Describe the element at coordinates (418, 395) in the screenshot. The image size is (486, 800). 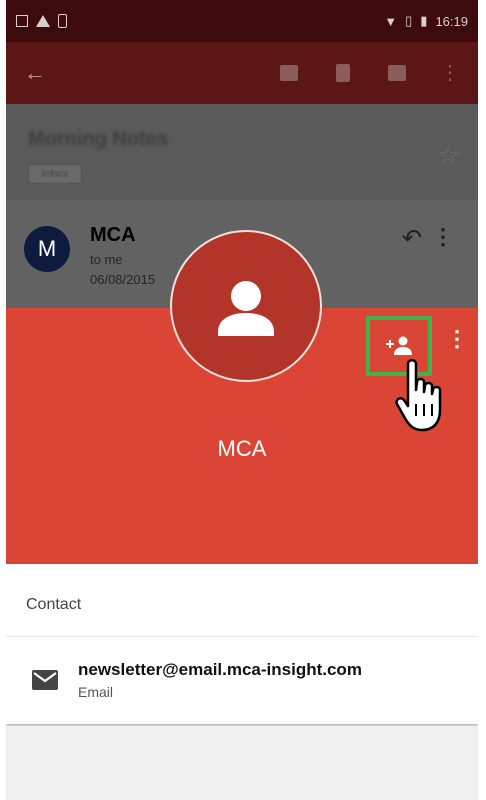
I see `hand-pointer-icon` at that location.